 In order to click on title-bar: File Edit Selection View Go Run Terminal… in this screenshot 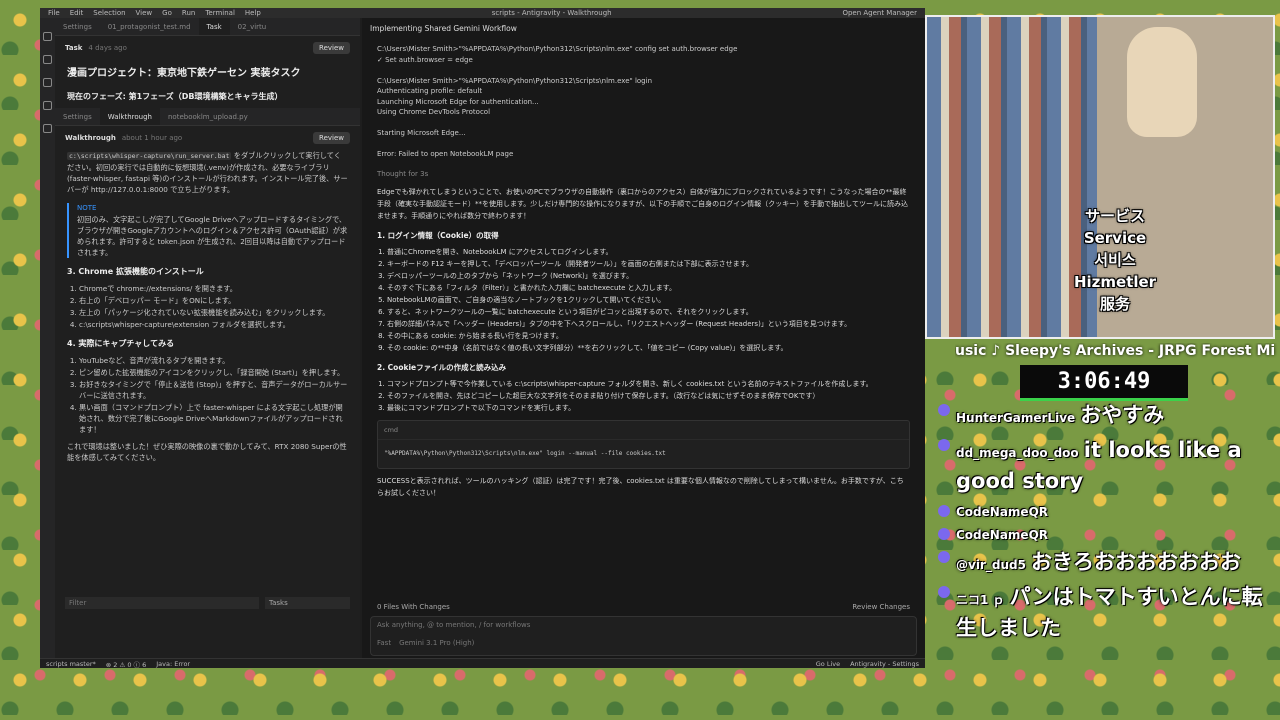, I will do `click(482, 13)`.